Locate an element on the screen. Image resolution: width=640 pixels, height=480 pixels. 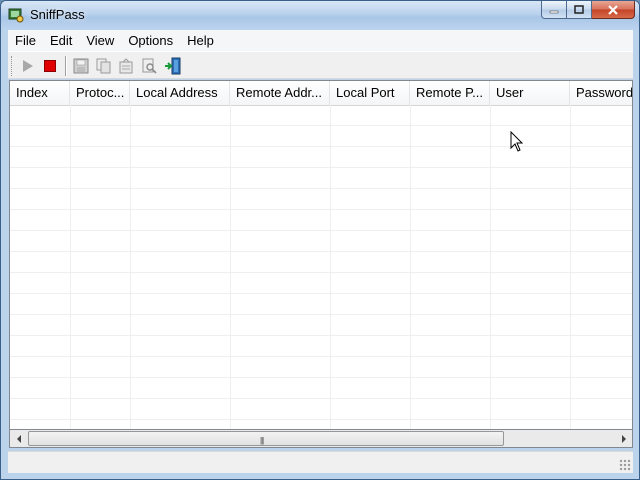
resize-grip is located at coordinates (625, 465).